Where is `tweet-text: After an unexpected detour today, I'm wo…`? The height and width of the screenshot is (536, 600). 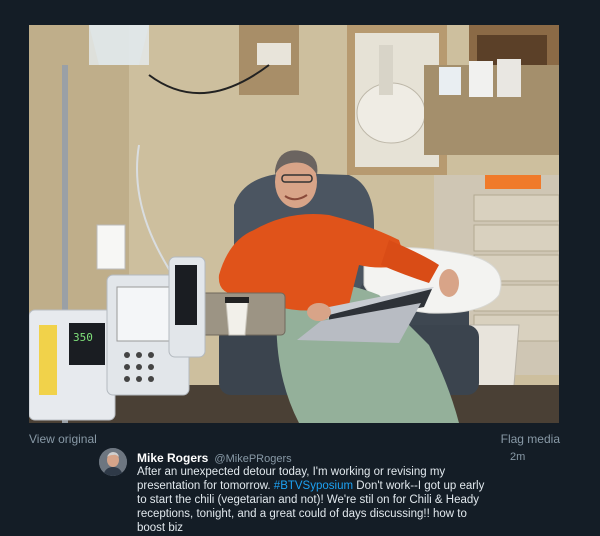
tweet-text: After an unexpected detour today, I'm wo… is located at coordinates (317, 500).